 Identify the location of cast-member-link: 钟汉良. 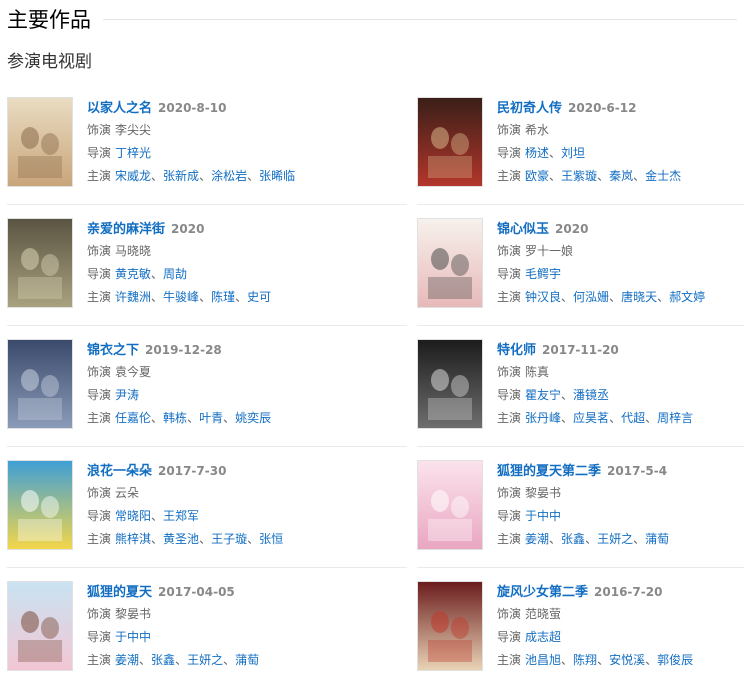
(543, 297).